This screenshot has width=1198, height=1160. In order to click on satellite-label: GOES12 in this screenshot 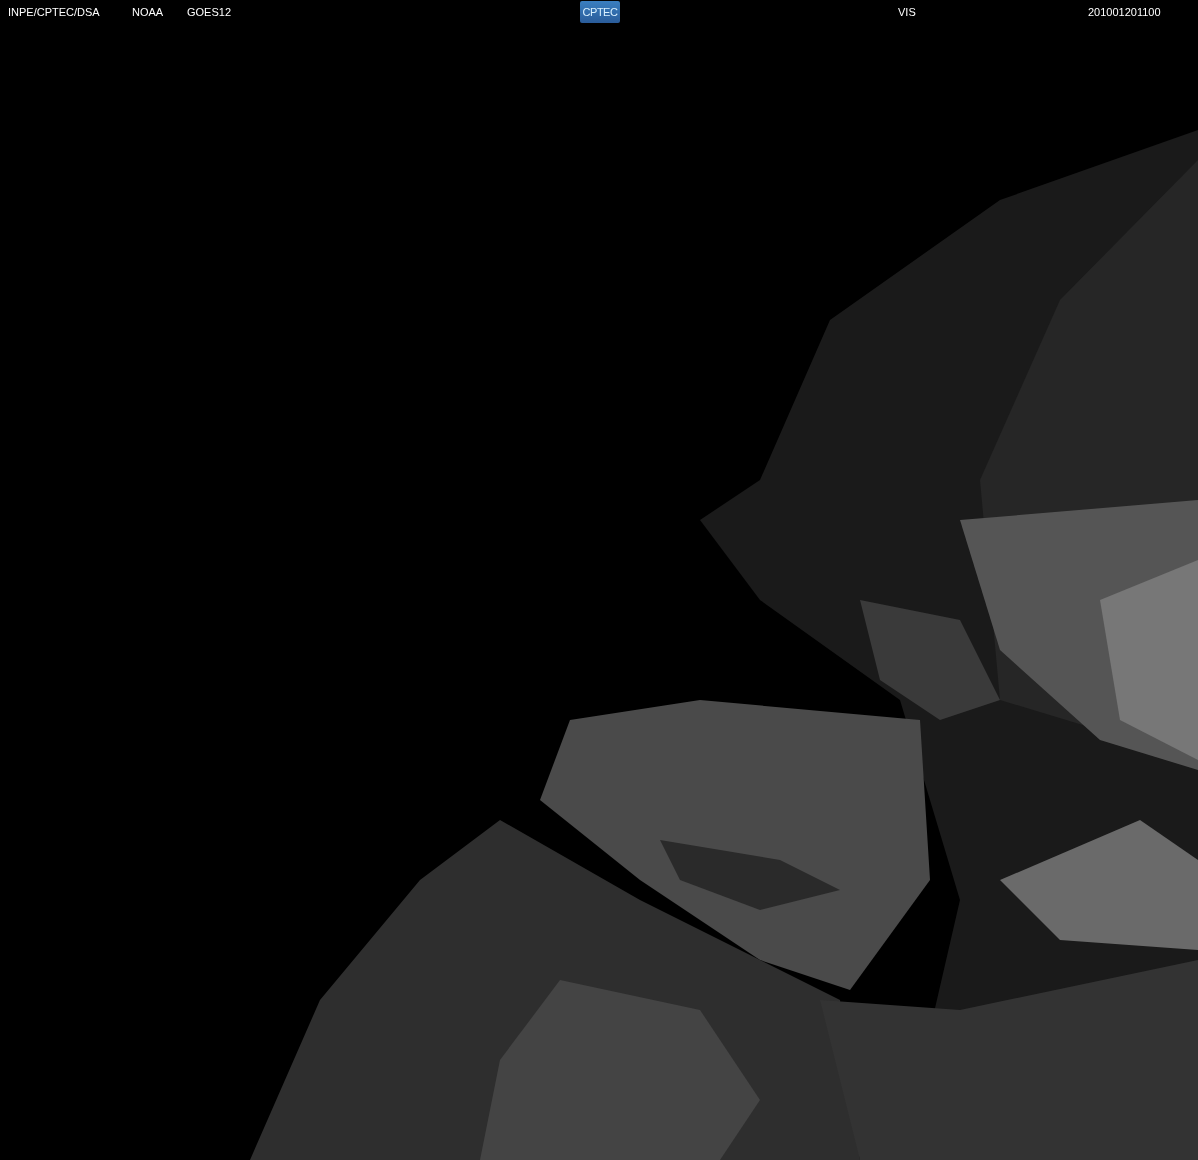, I will do `click(210, 12)`.